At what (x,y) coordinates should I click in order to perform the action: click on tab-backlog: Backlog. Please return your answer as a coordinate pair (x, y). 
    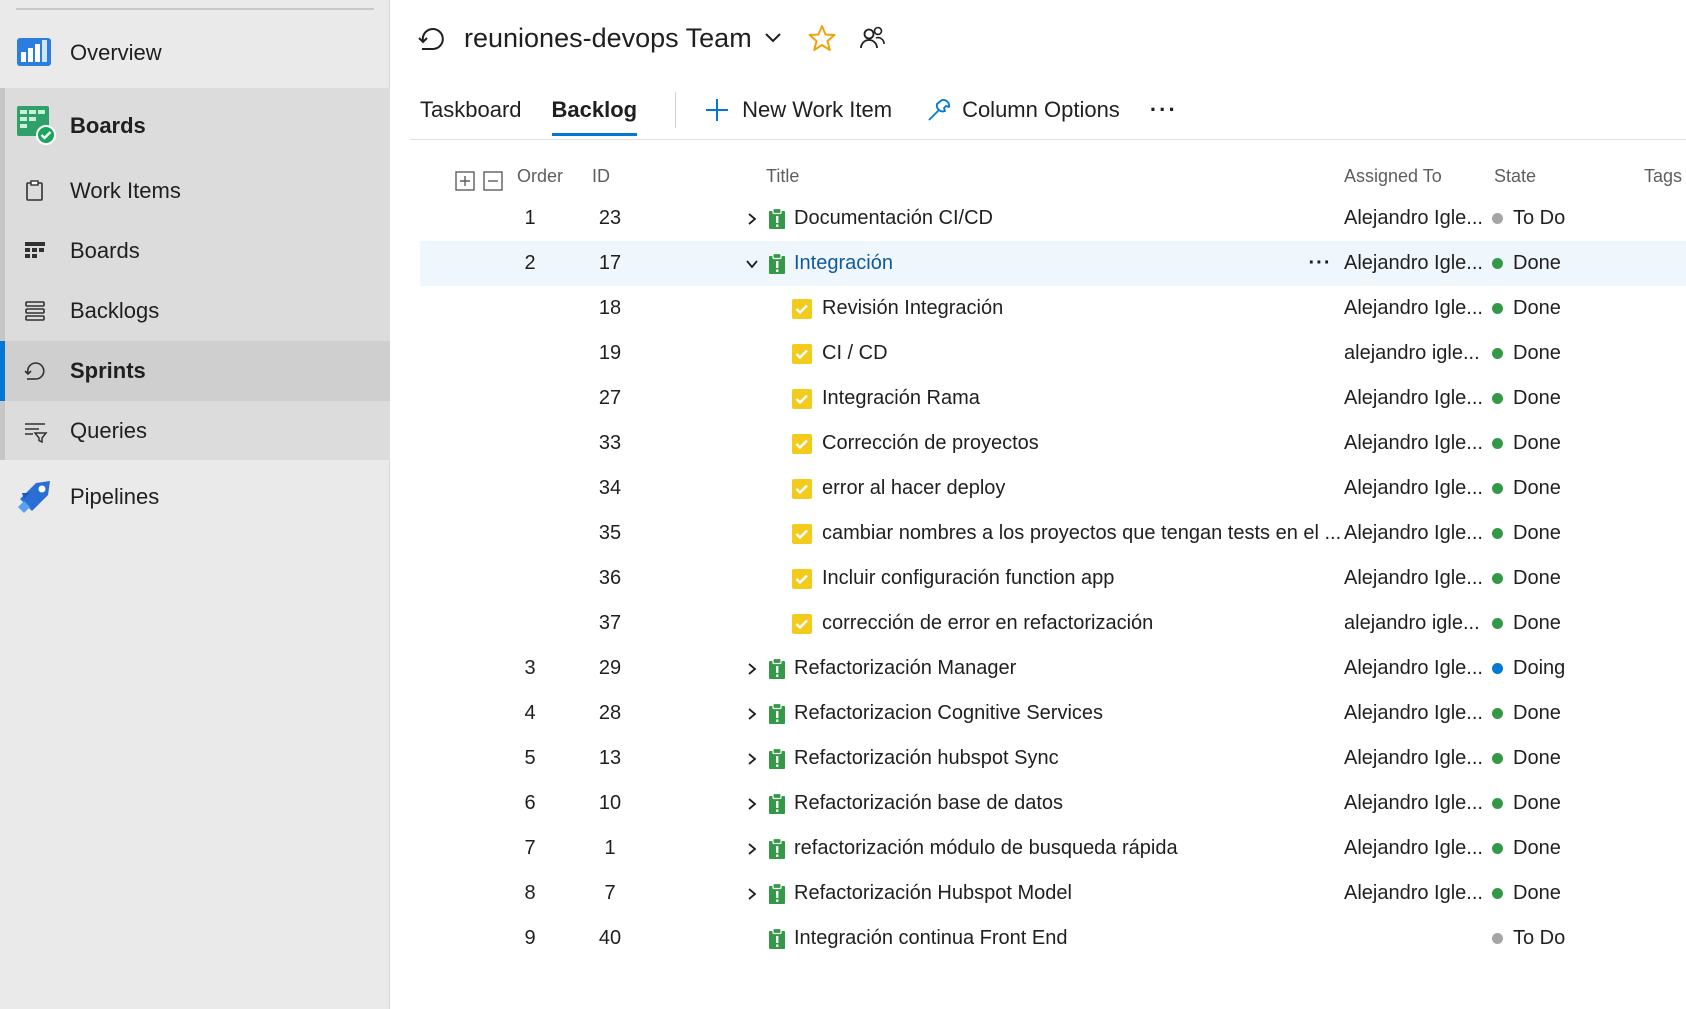
    Looking at the image, I should click on (594, 110).